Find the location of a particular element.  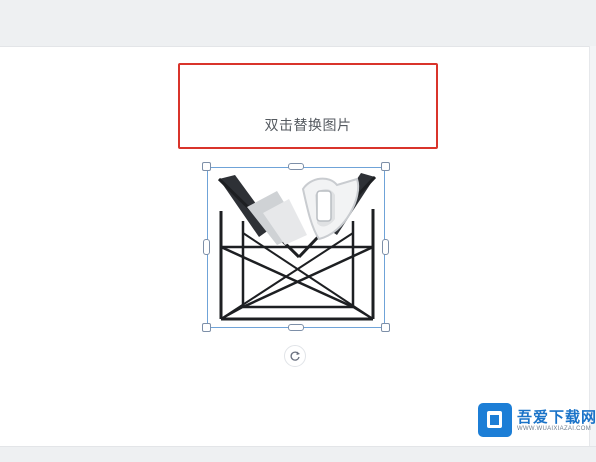

site-watermark: 吾爱下载网 WWW.WUAIXIAZAI.COM is located at coordinates (537, 421).